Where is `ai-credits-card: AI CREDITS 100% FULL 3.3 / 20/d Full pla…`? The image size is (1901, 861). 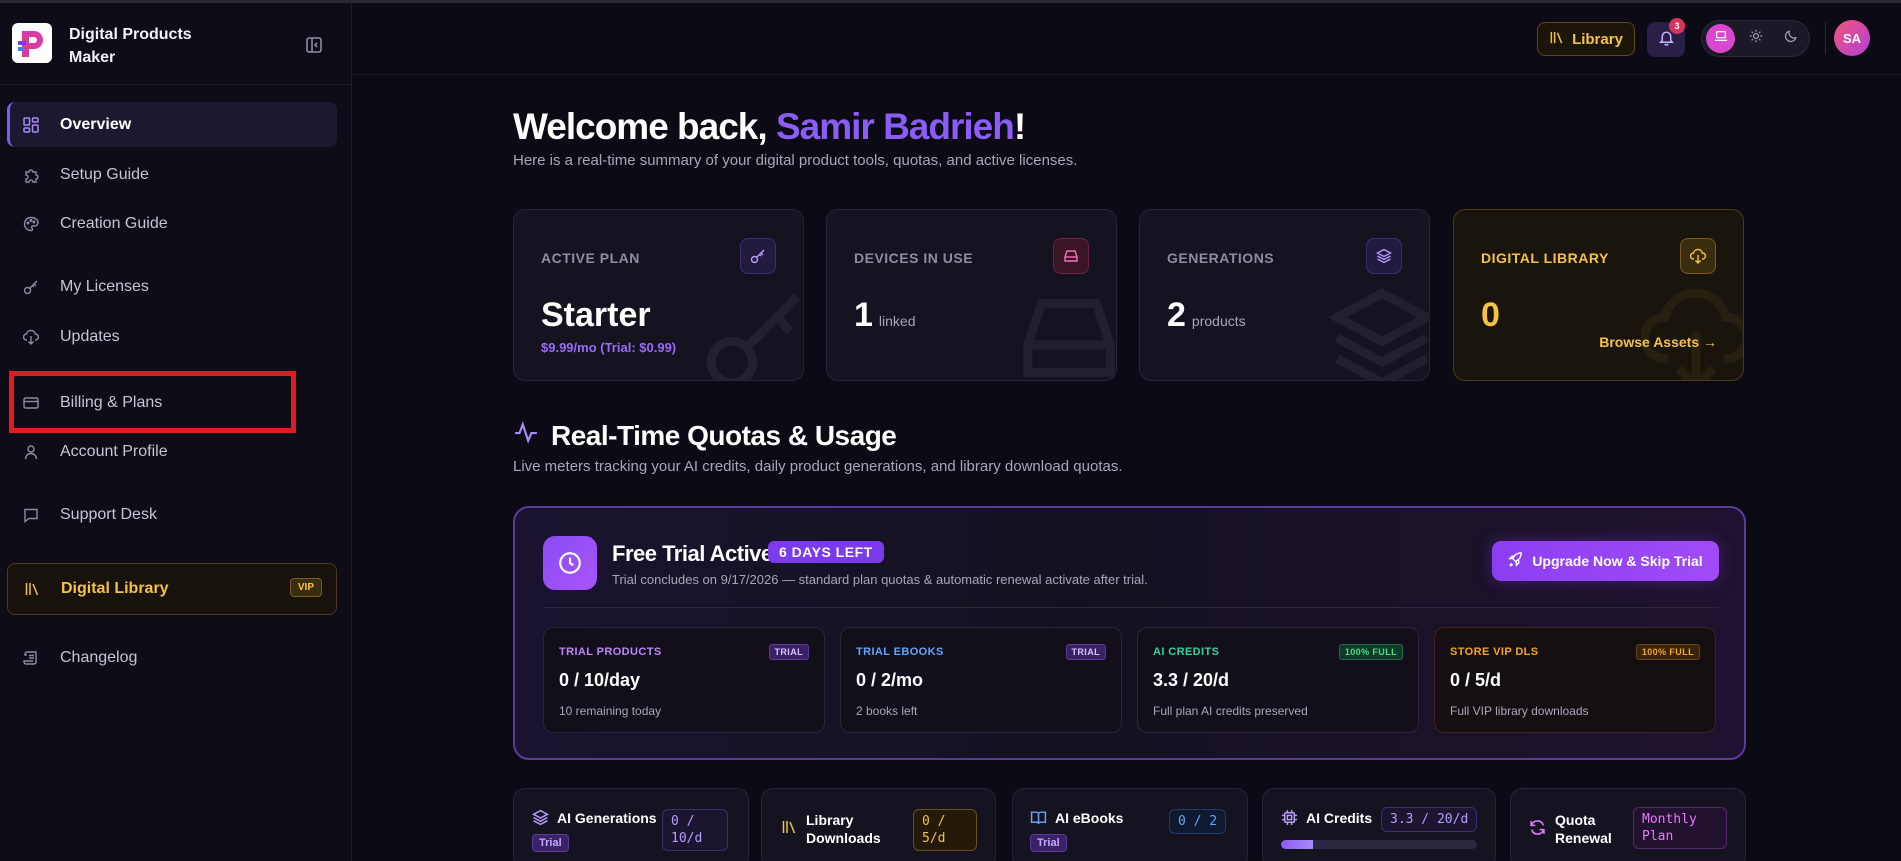 ai-credits-card: AI CREDITS 100% FULL 3.3 / 20/d Full pla… is located at coordinates (1278, 680).